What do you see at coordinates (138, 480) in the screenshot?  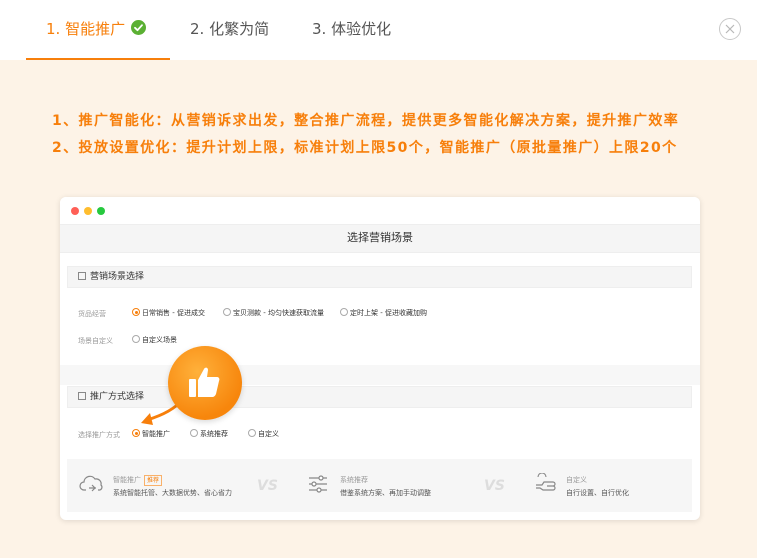 I see `card-smart-title: 智能推广 推荐` at bounding box center [138, 480].